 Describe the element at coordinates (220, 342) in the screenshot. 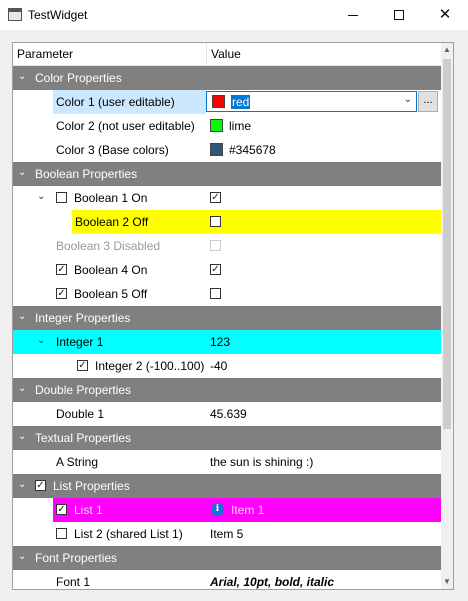

I see `integer-1-value: 123` at that location.